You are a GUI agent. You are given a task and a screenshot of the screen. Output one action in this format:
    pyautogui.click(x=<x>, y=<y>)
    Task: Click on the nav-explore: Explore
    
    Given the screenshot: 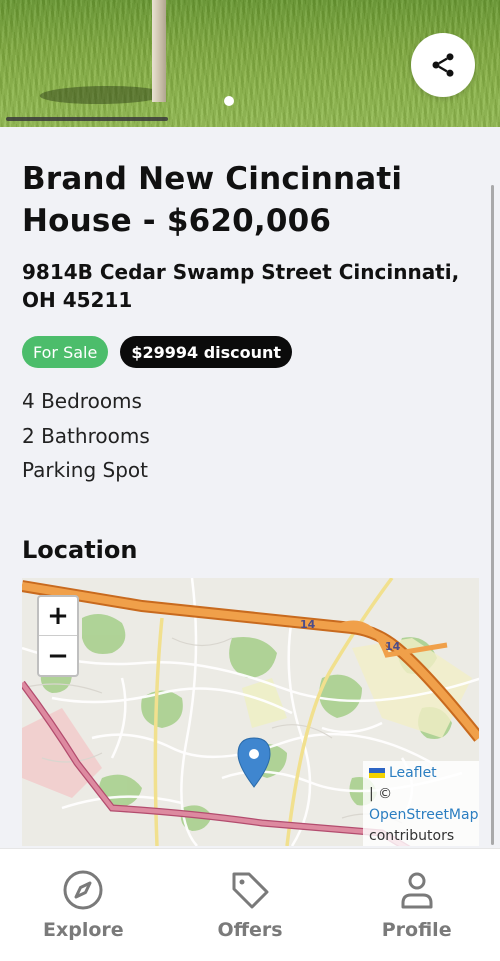 What is the action you would take?
    pyautogui.click(x=83, y=905)
    